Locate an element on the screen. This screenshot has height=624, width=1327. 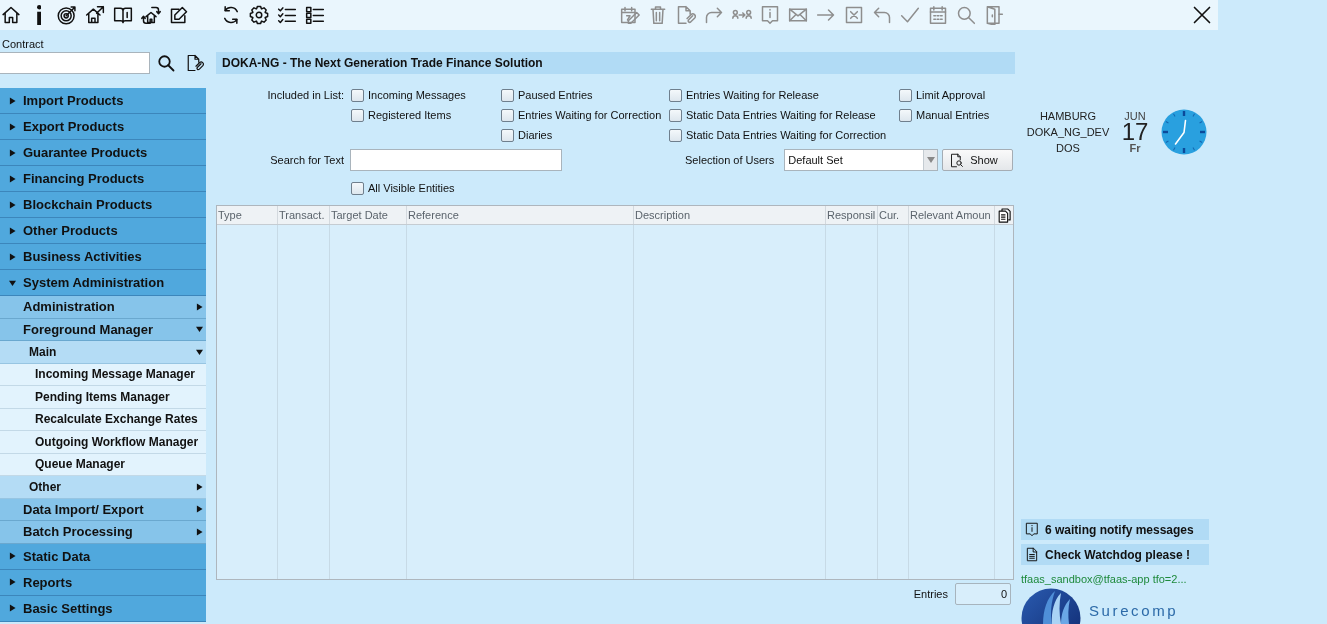
menu-item: Blockchain Products is located at coordinates (103, 205).